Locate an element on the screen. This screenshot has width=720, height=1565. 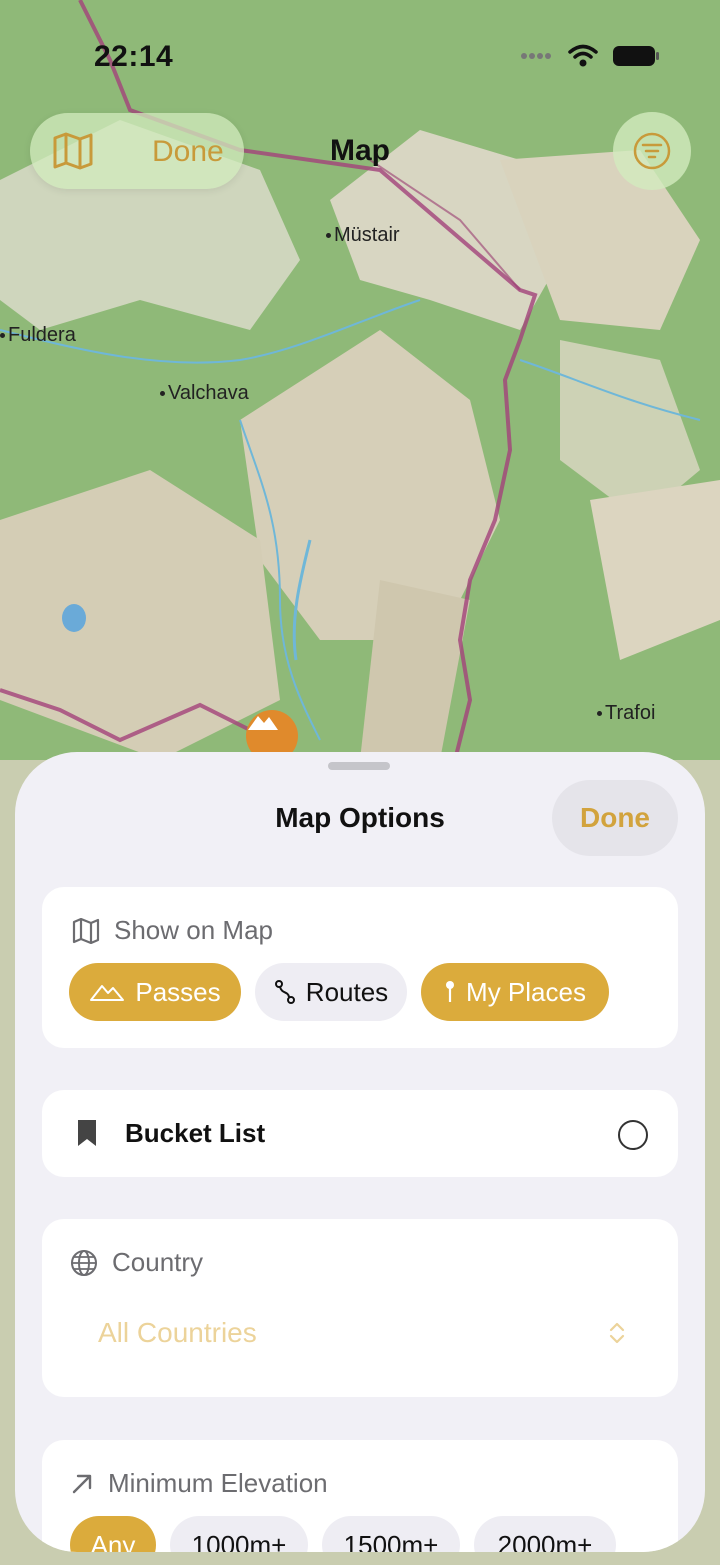
chip-my-places: My Places is located at coordinates (515, 992).